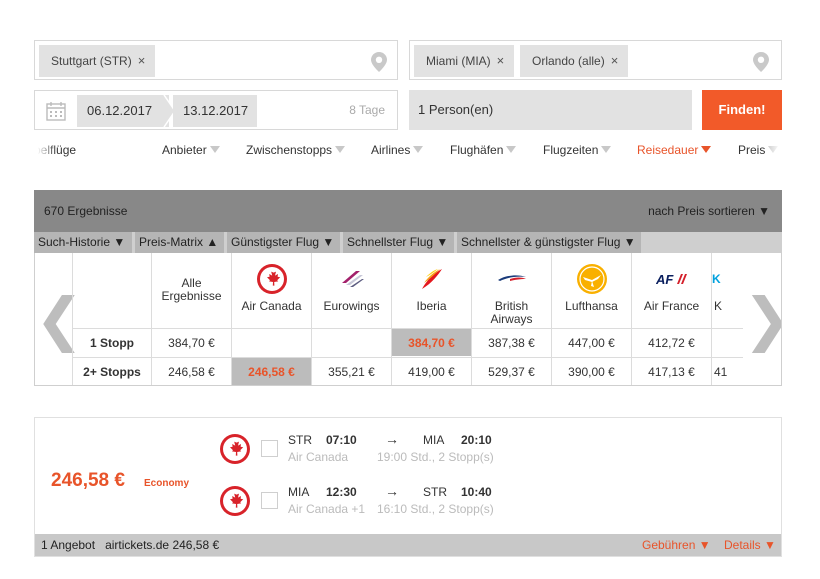 Image resolution: width=820 pixels, height=579 pixels. What do you see at coordinates (431, 319) in the screenshot?
I see `matrix-column-iberia: Iberia 384,70 € 419,00 €` at bounding box center [431, 319].